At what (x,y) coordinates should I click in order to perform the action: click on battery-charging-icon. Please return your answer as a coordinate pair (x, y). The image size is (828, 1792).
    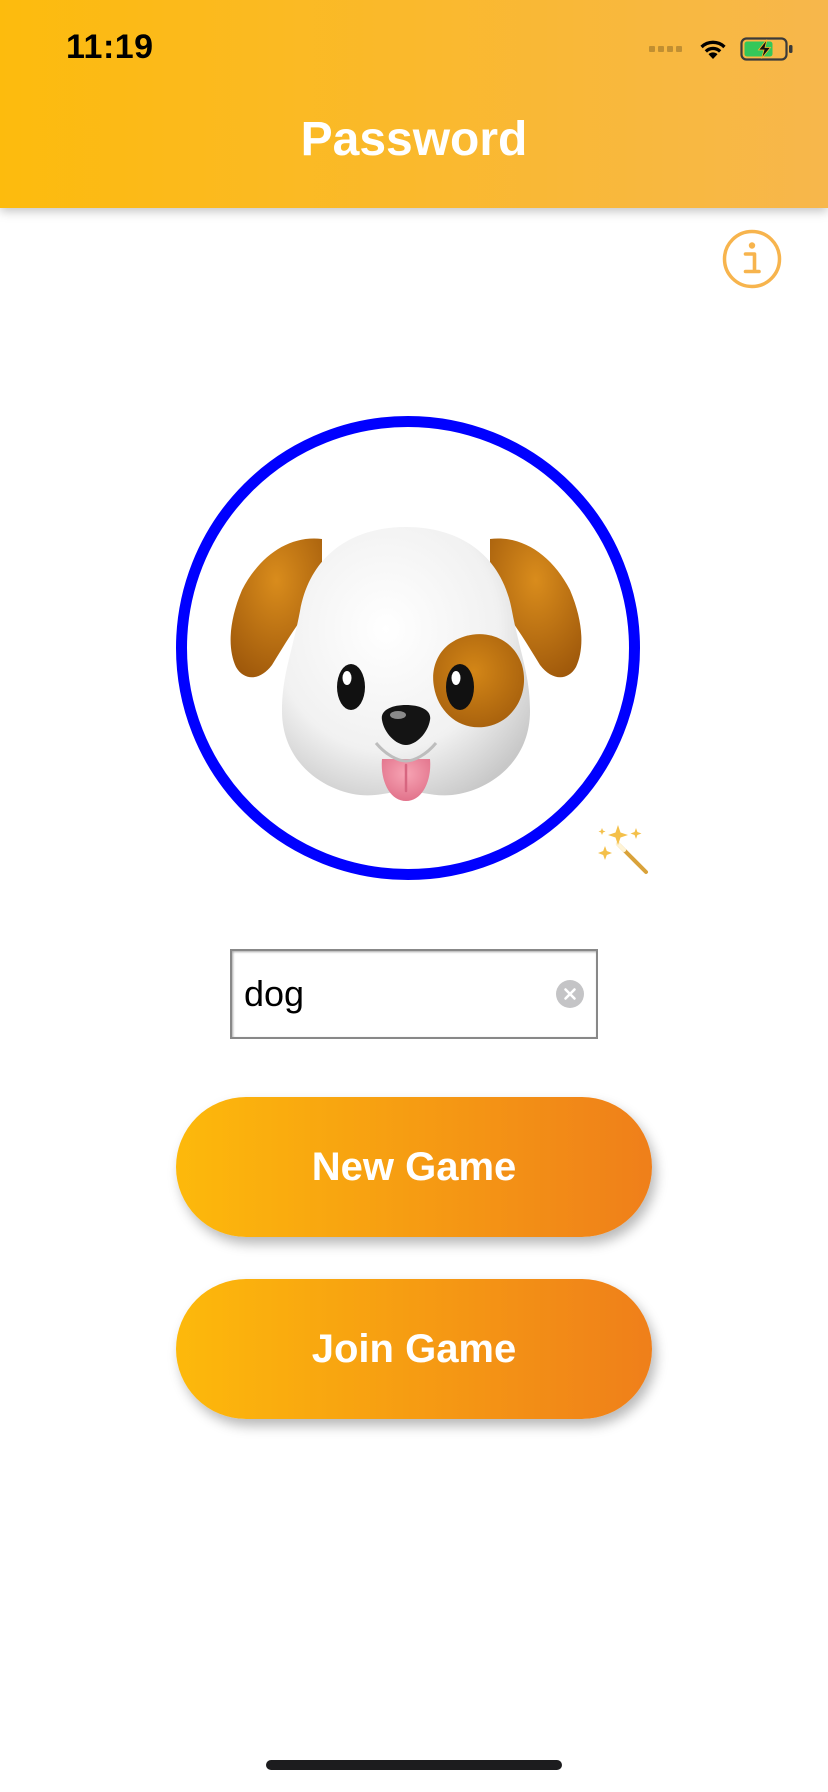
    Looking at the image, I should click on (766, 49).